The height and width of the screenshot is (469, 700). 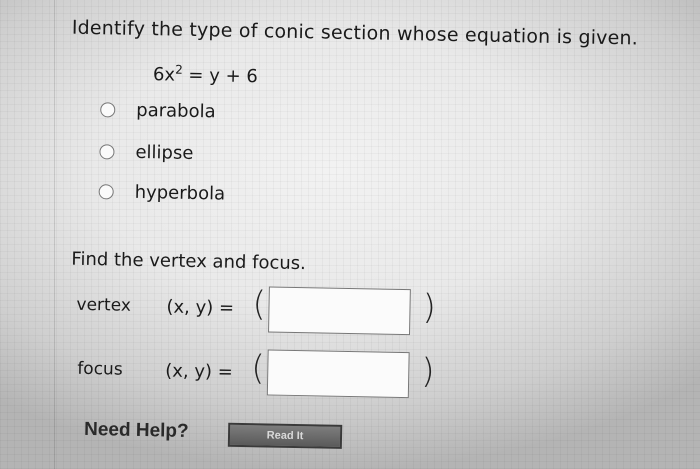 What do you see at coordinates (180, 193) in the screenshot?
I see `option-label: hyperbola` at bounding box center [180, 193].